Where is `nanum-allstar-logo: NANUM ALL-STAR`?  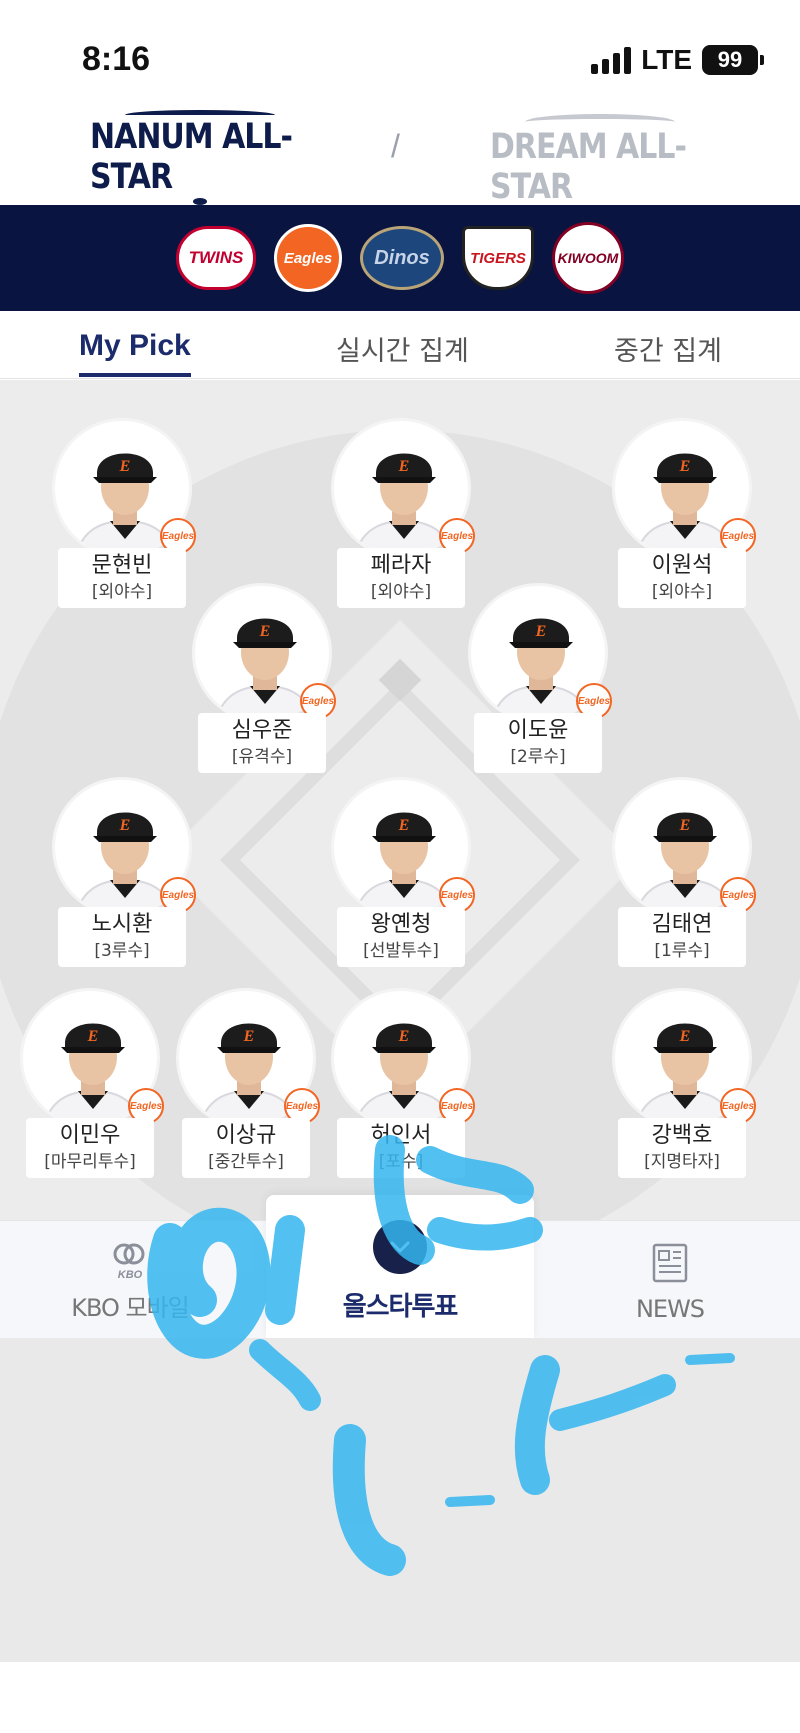
nanum-allstar-logo: NANUM ALL-STAR is located at coordinates (191, 157).